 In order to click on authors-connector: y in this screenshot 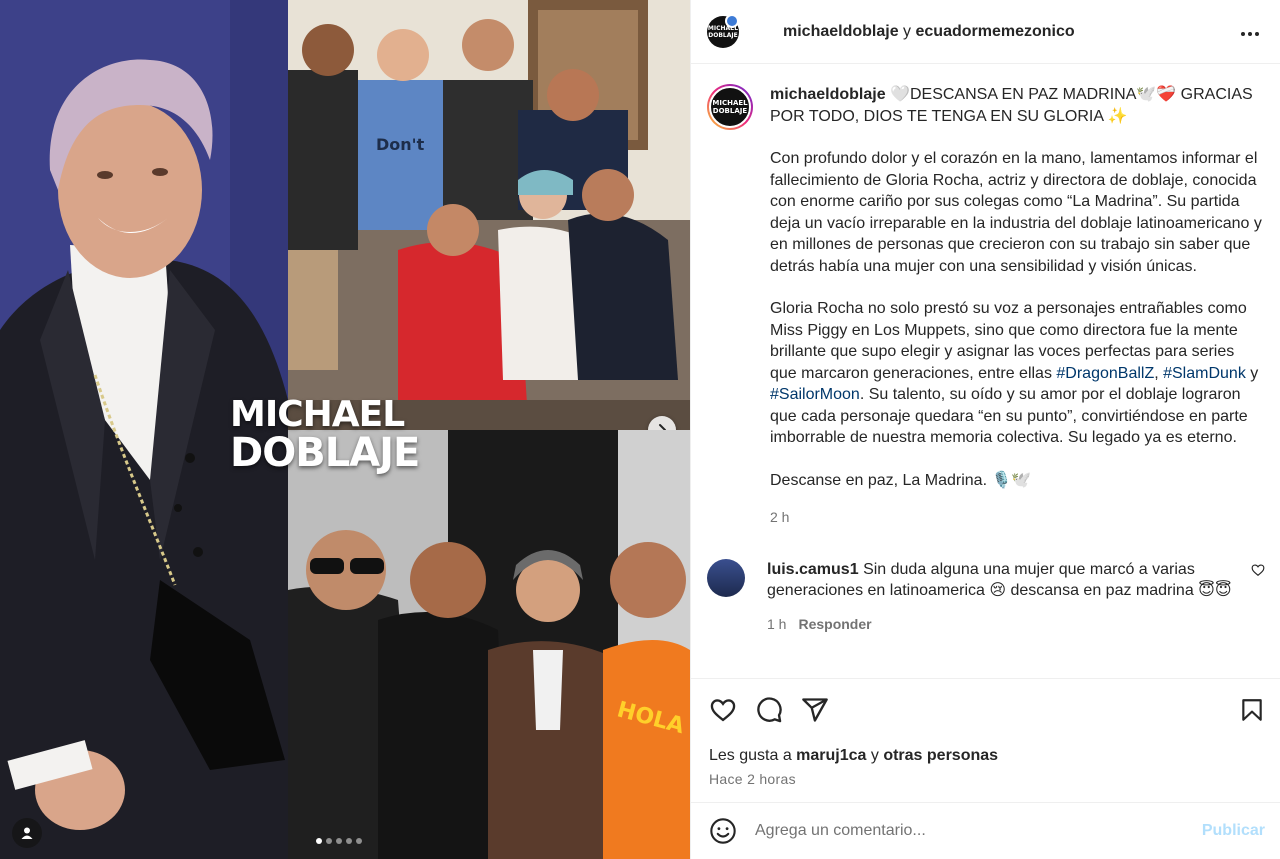, I will do `click(907, 31)`.